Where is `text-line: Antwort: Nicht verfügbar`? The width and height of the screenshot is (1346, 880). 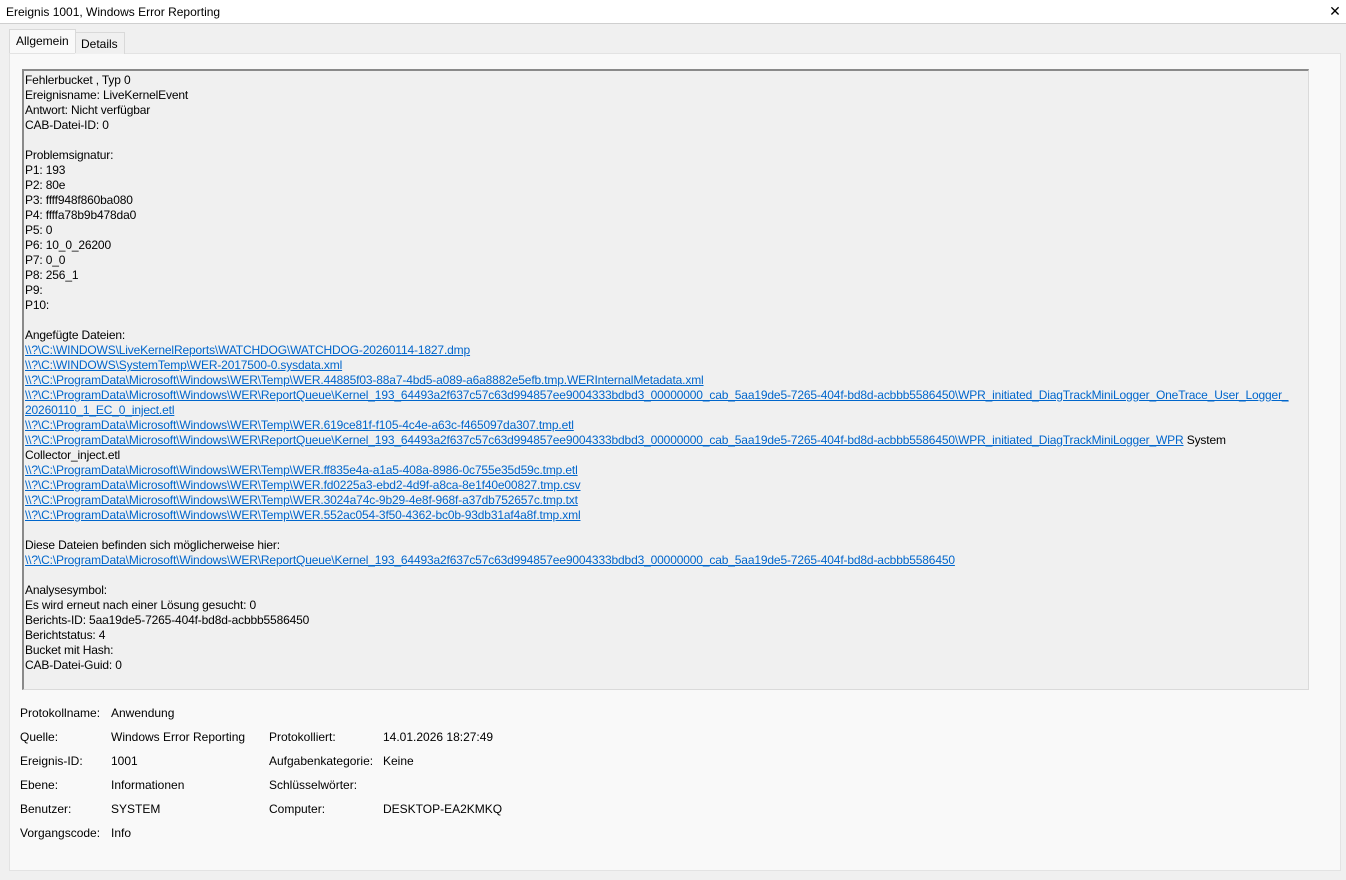
text-line: Antwort: Nicht verfügbar is located at coordinates (88, 110).